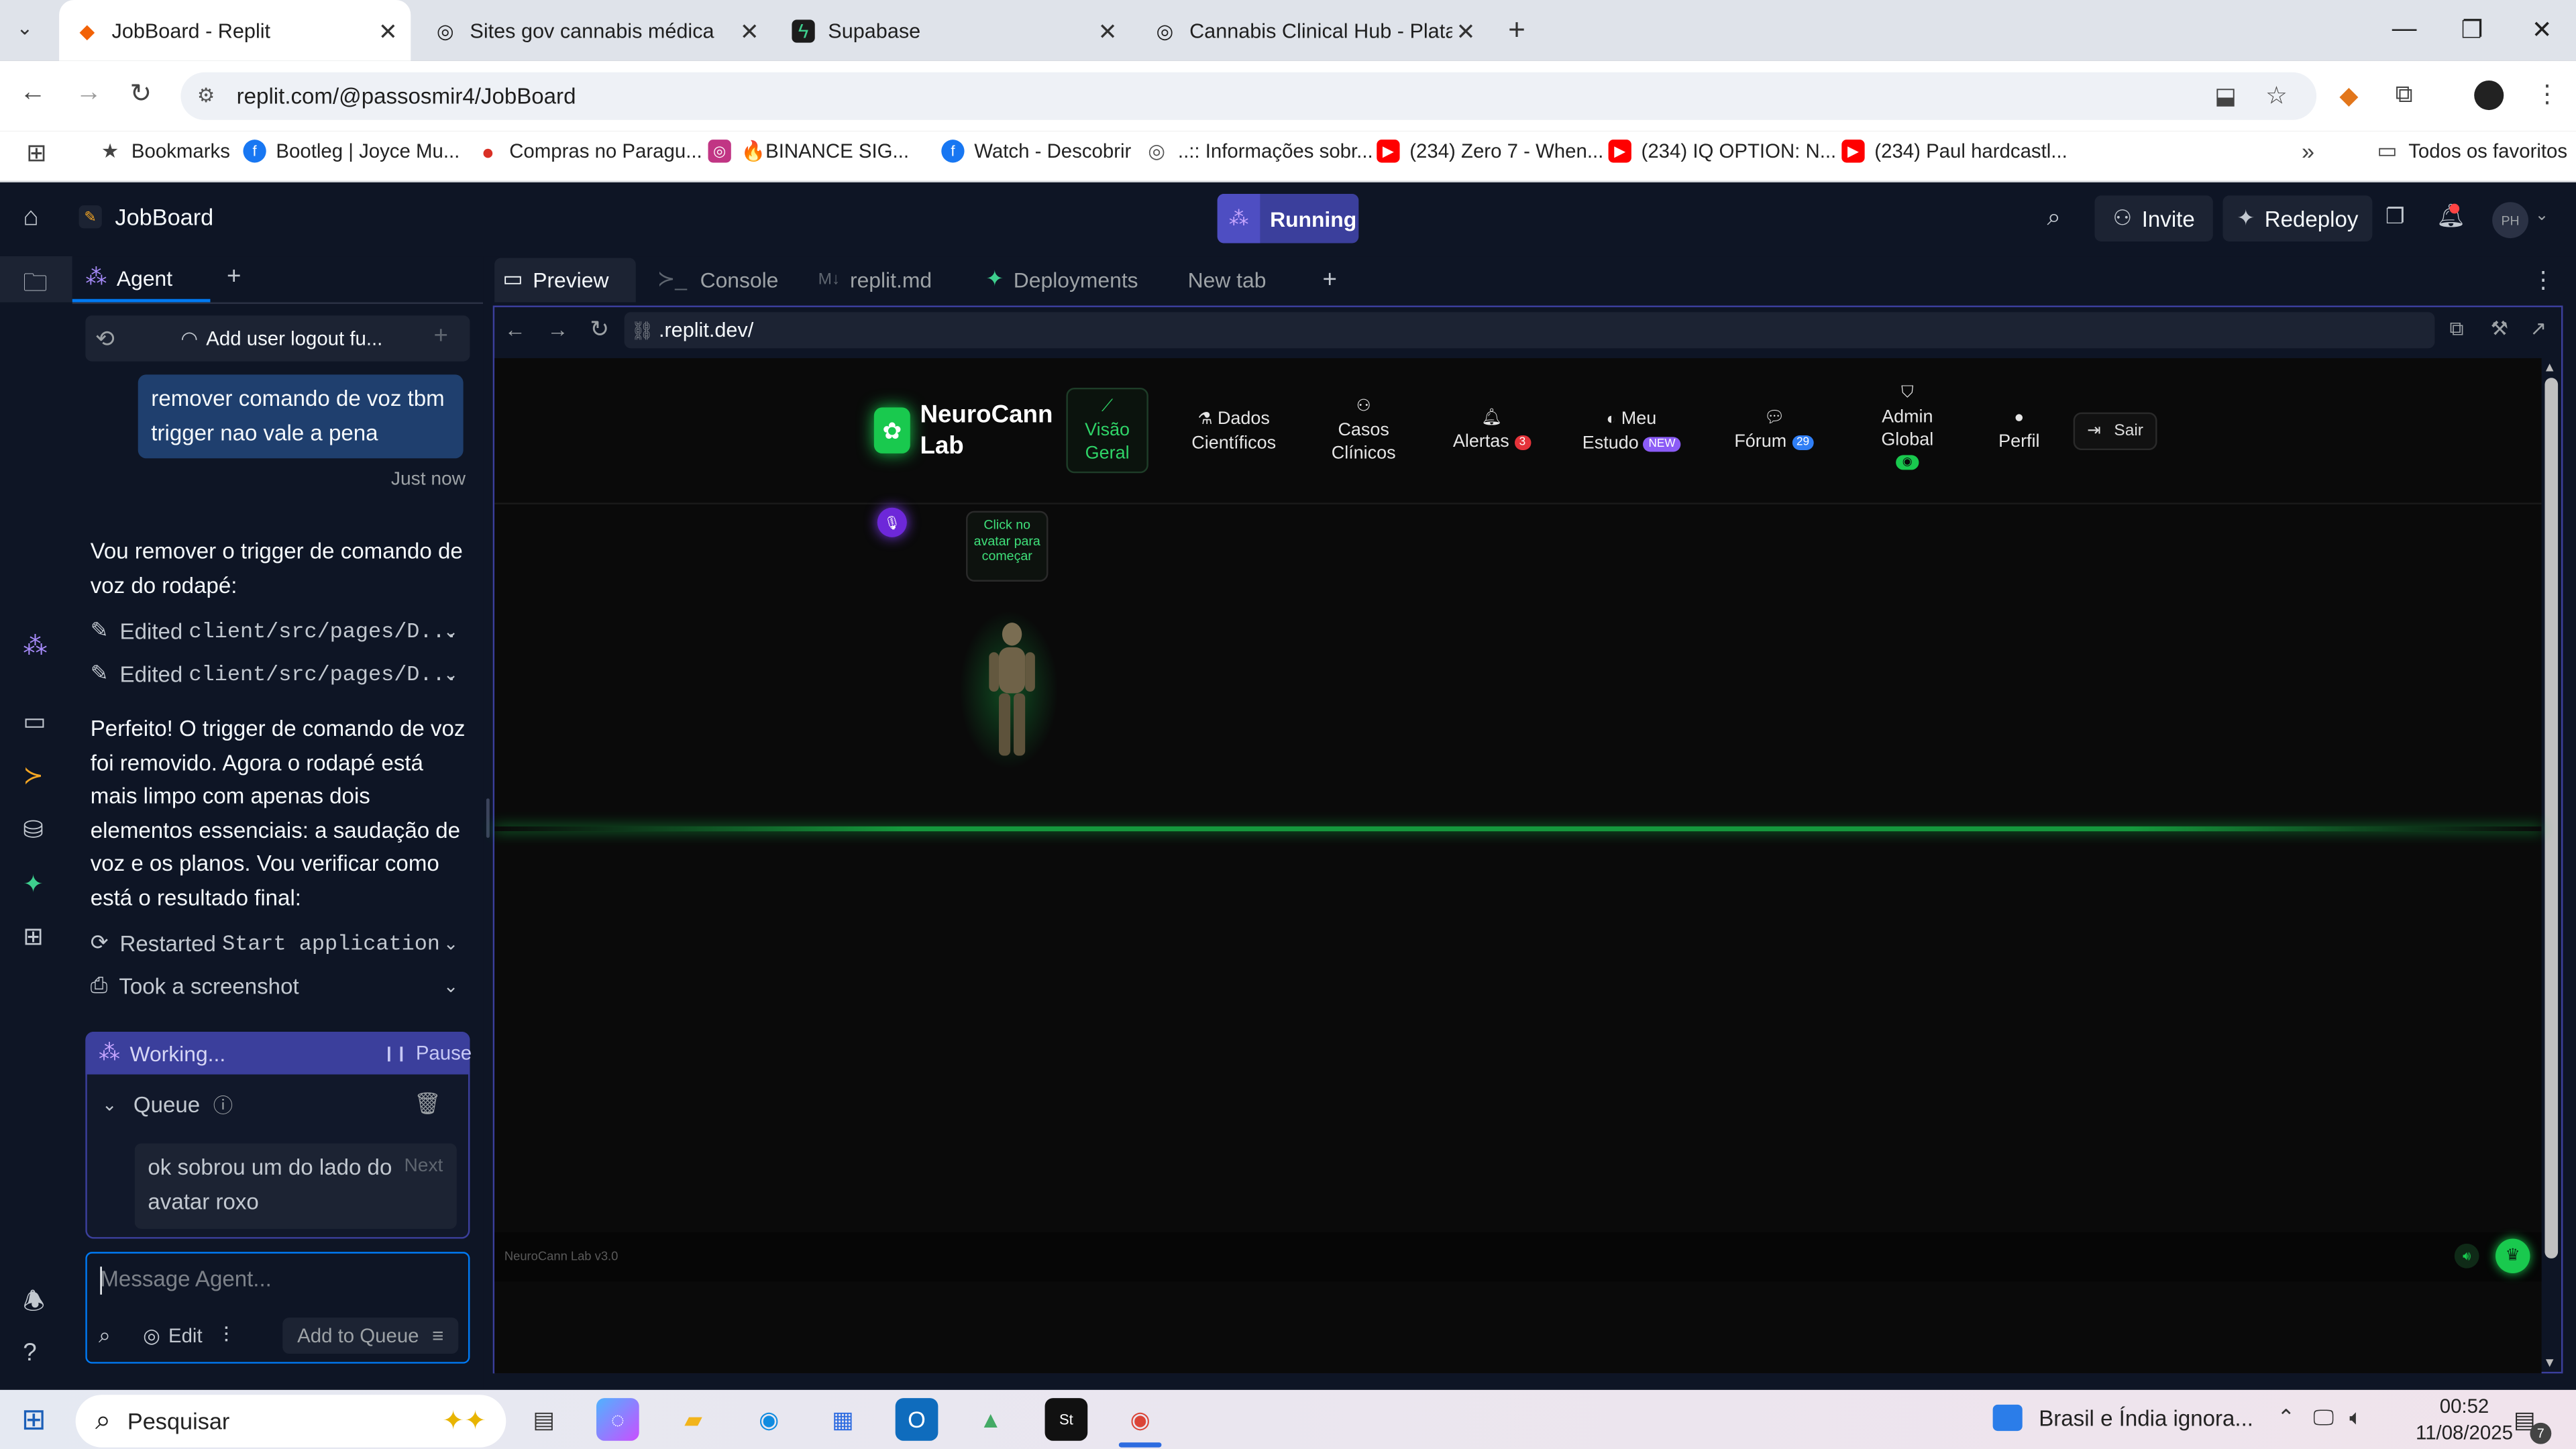  Describe the element at coordinates (427, 1104) in the screenshot. I see `trash-icon: 🗑︎` at that location.